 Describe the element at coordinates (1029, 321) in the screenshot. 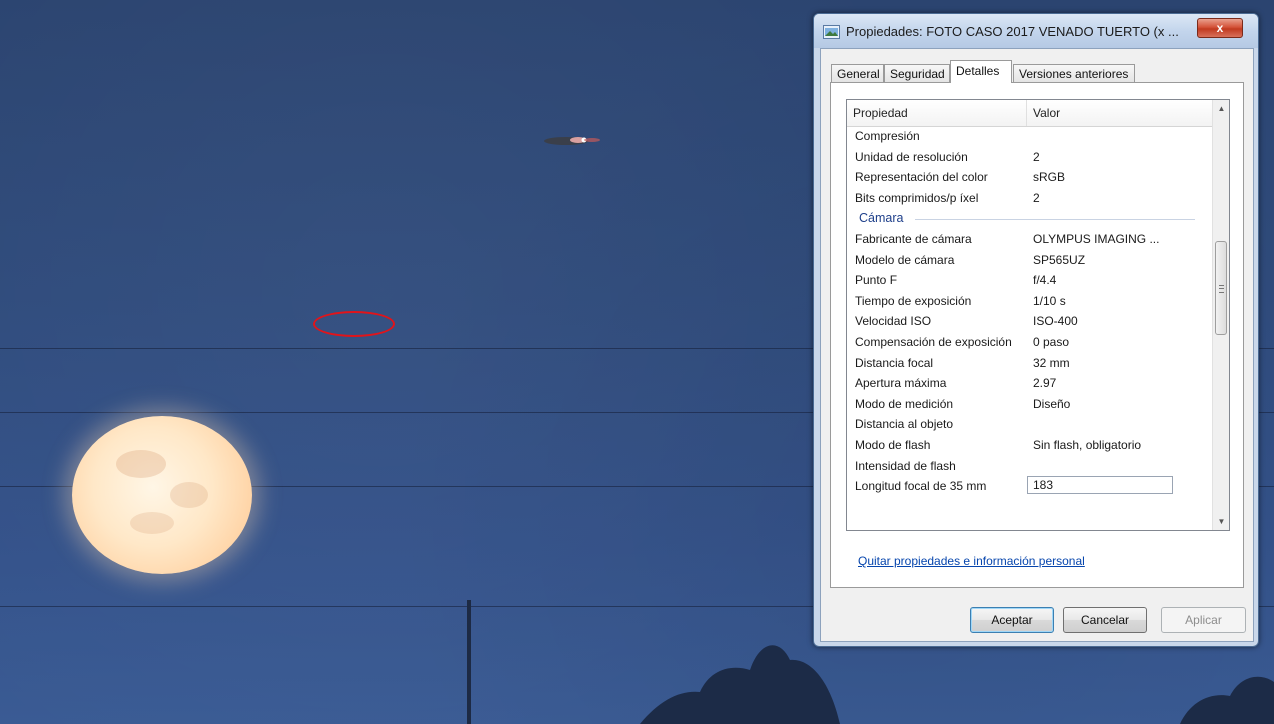

I see `property-row: Velocidad ISO ISO-400` at that location.